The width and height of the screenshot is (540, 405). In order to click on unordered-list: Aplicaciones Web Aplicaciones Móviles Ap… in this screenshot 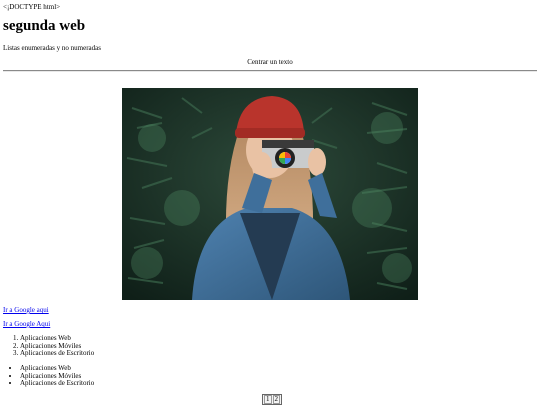, I will do `click(48, 376)`.